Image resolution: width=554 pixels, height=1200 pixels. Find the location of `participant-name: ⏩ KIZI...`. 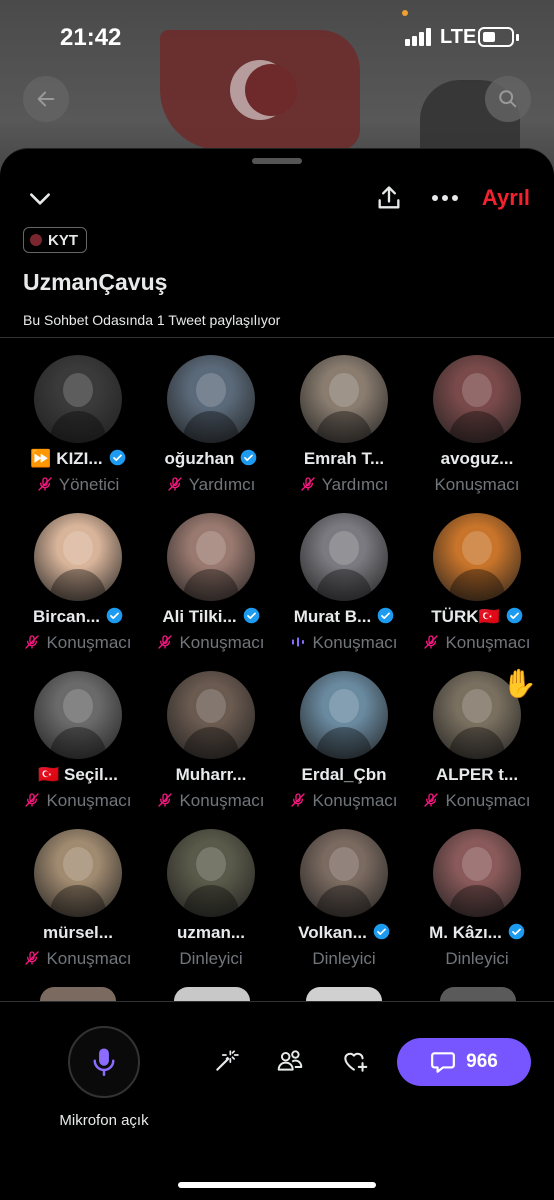

participant-name: ⏩ KIZI... is located at coordinates (78, 459).